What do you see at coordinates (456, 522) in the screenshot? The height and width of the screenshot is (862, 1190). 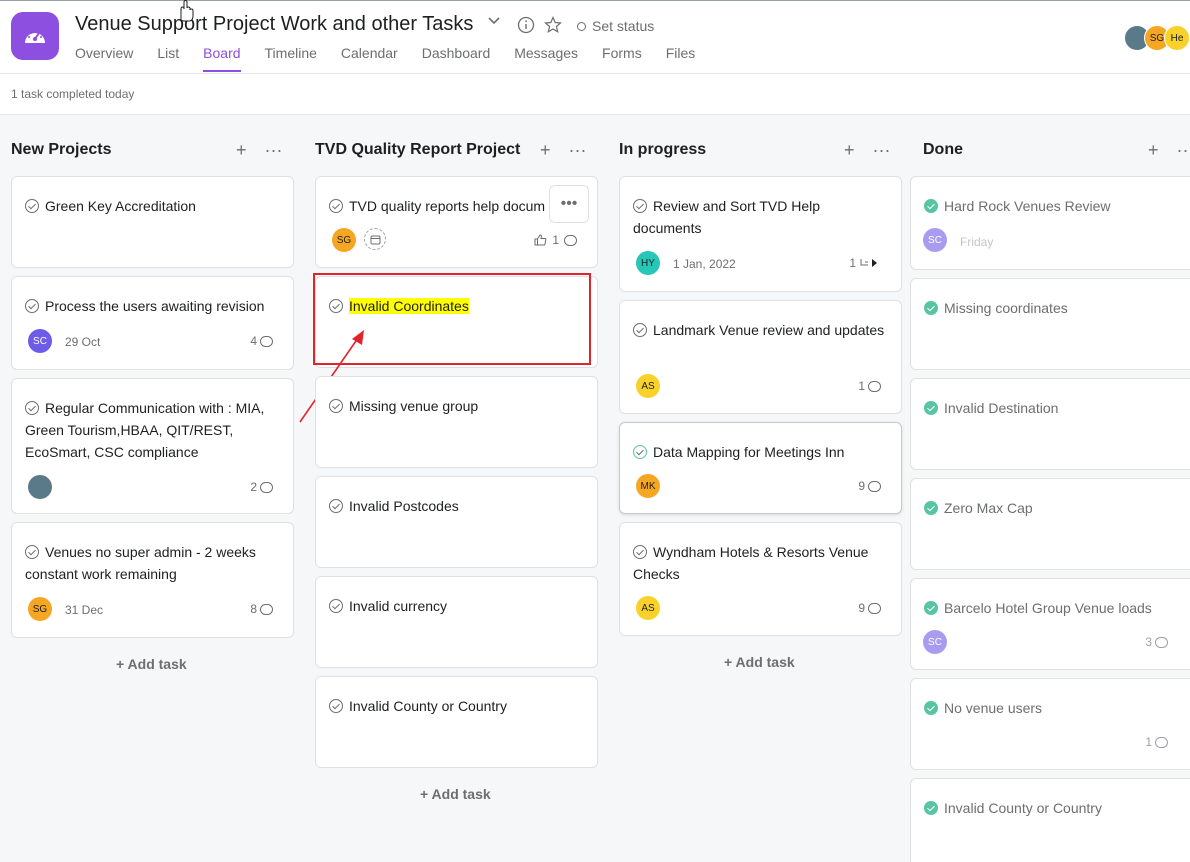 I see `task-card: Invalid Postcodes` at bounding box center [456, 522].